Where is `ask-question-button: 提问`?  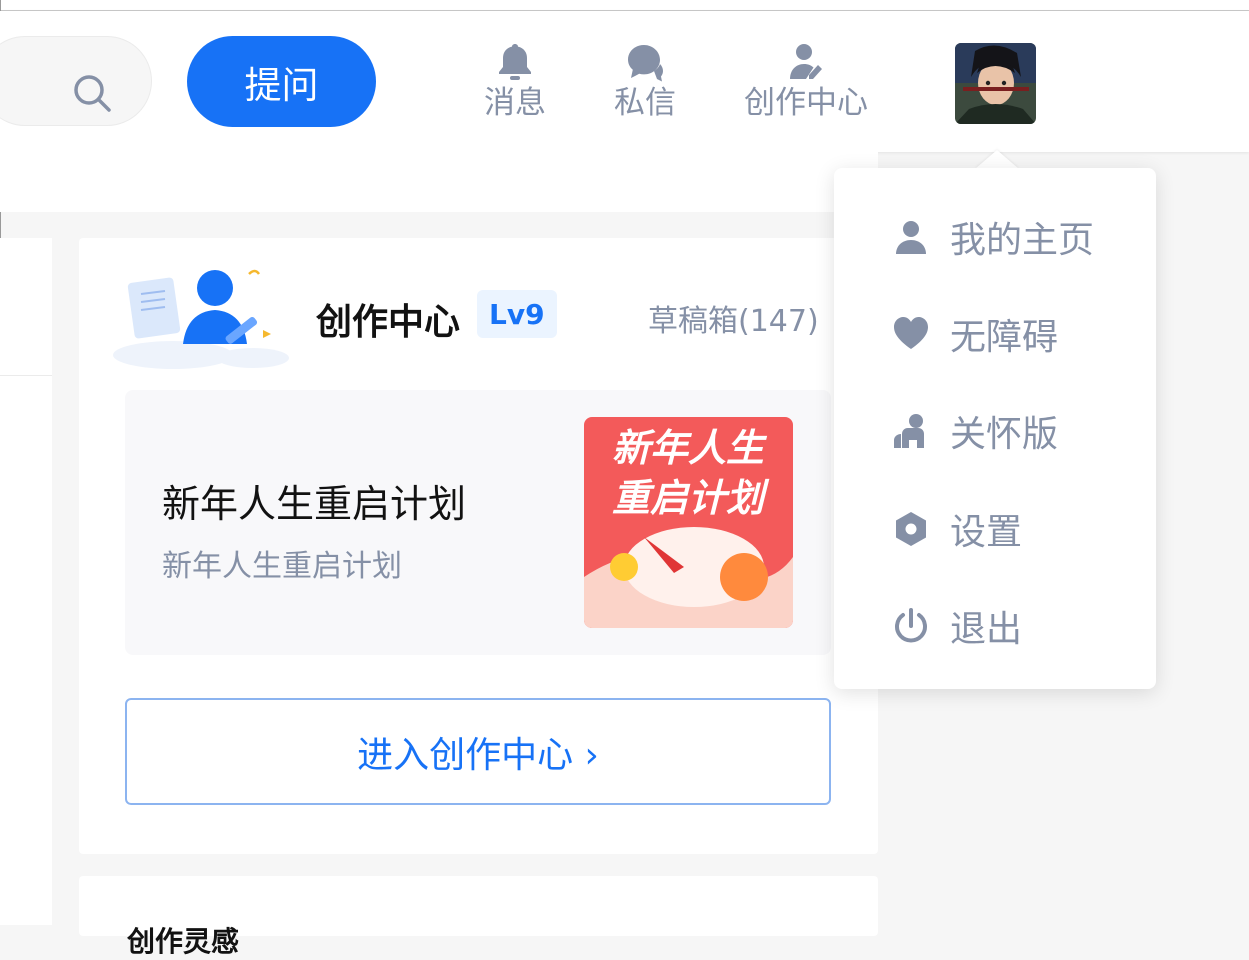 ask-question-button: 提问 is located at coordinates (281, 81).